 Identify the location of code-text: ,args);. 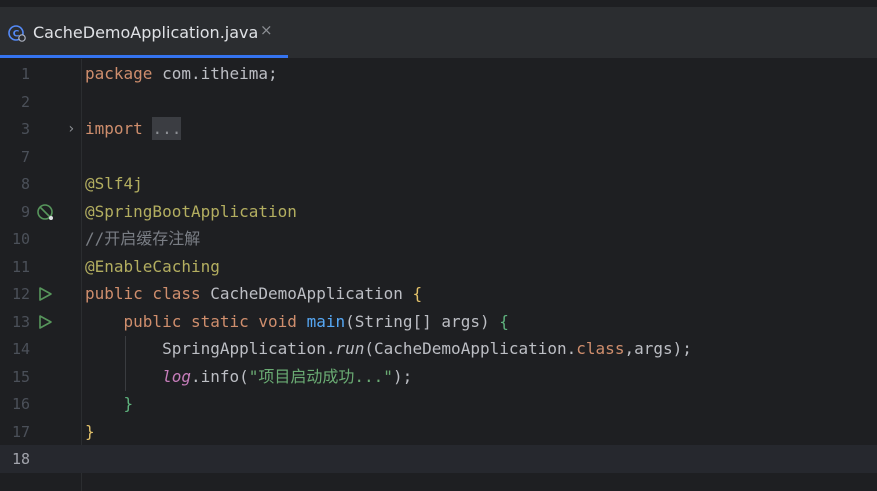
(658, 348).